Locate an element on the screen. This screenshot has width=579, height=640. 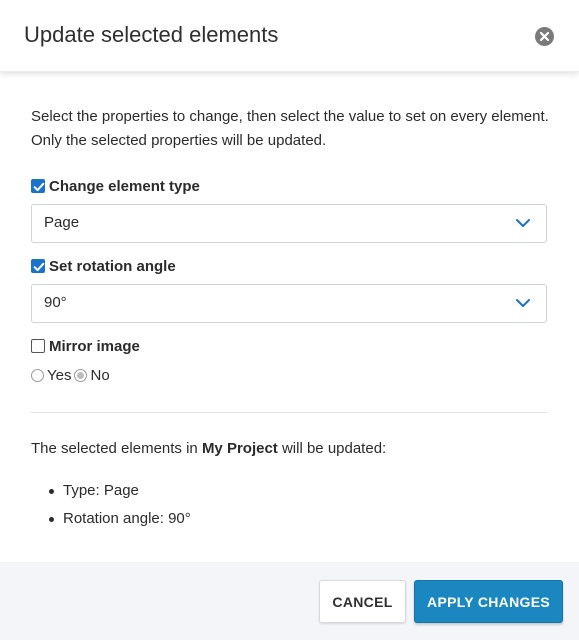
cancel-button: CANCEL is located at coordinates (362, 601).